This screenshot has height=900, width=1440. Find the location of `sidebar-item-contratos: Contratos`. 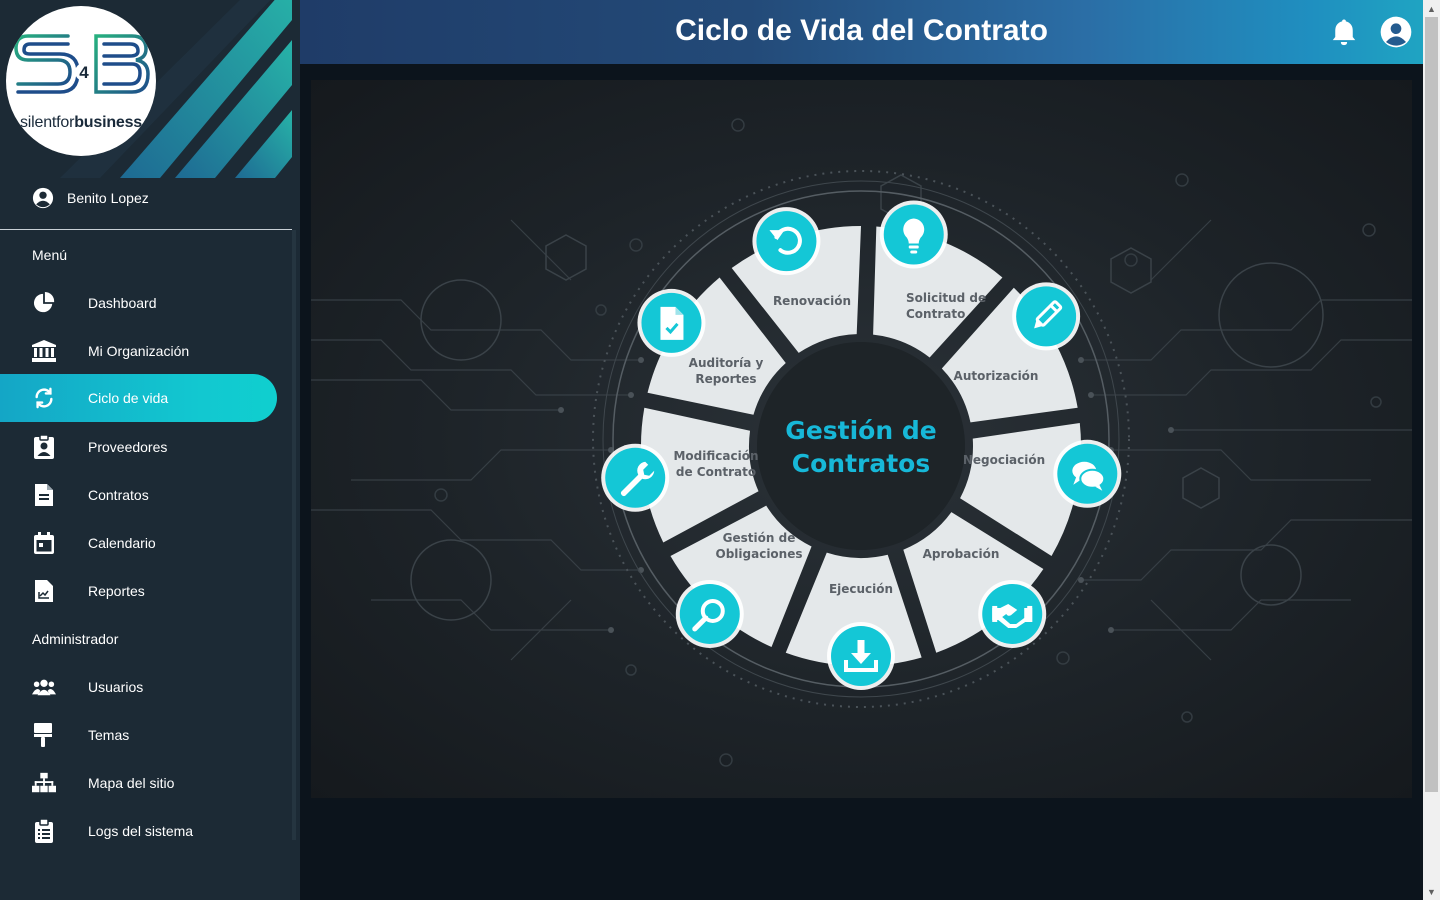

sidebar-item-contratos: Contratos is located at coordinates (138, 495).